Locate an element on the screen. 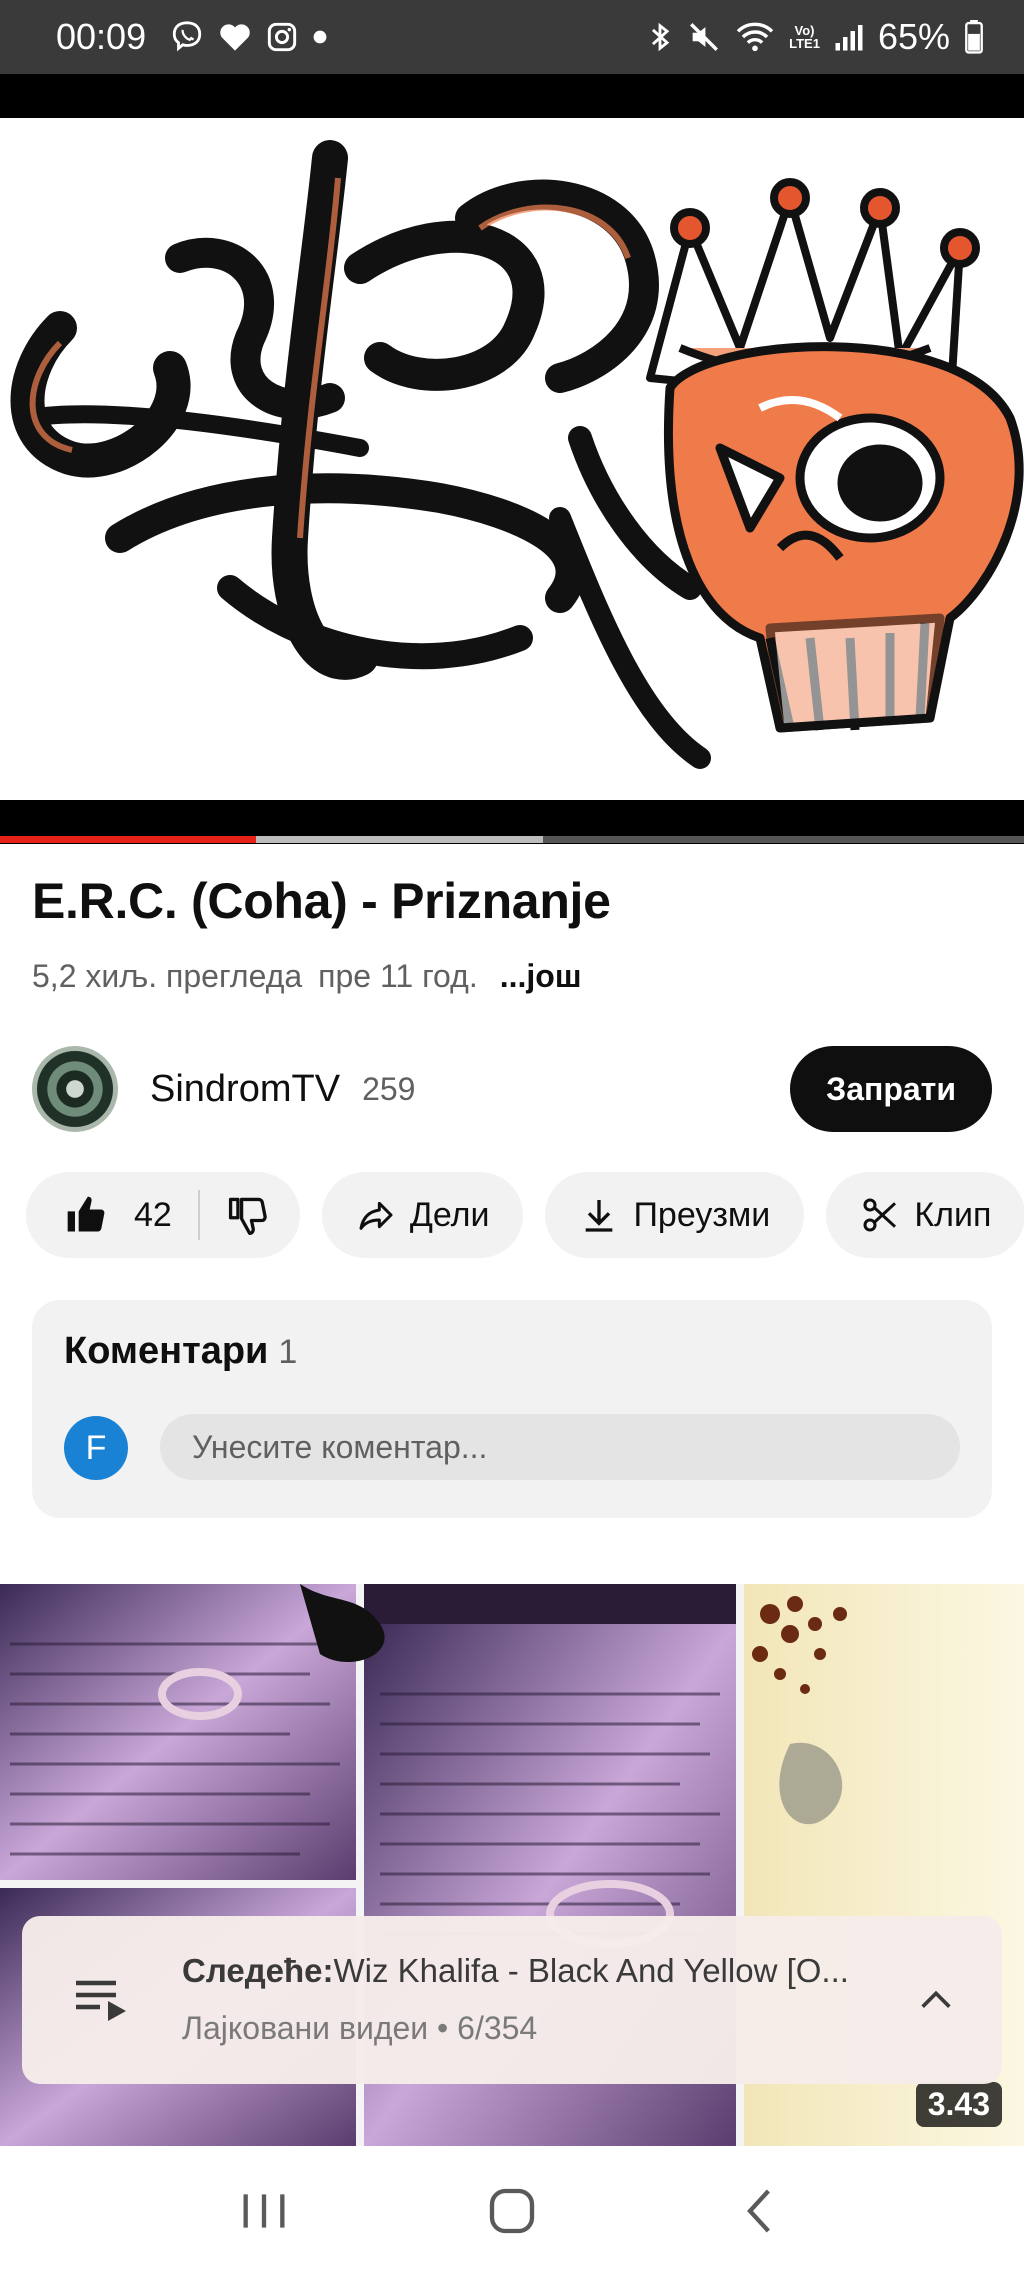 The image size is (1024, 2275). back-button is located at coordinates (760, 2211).